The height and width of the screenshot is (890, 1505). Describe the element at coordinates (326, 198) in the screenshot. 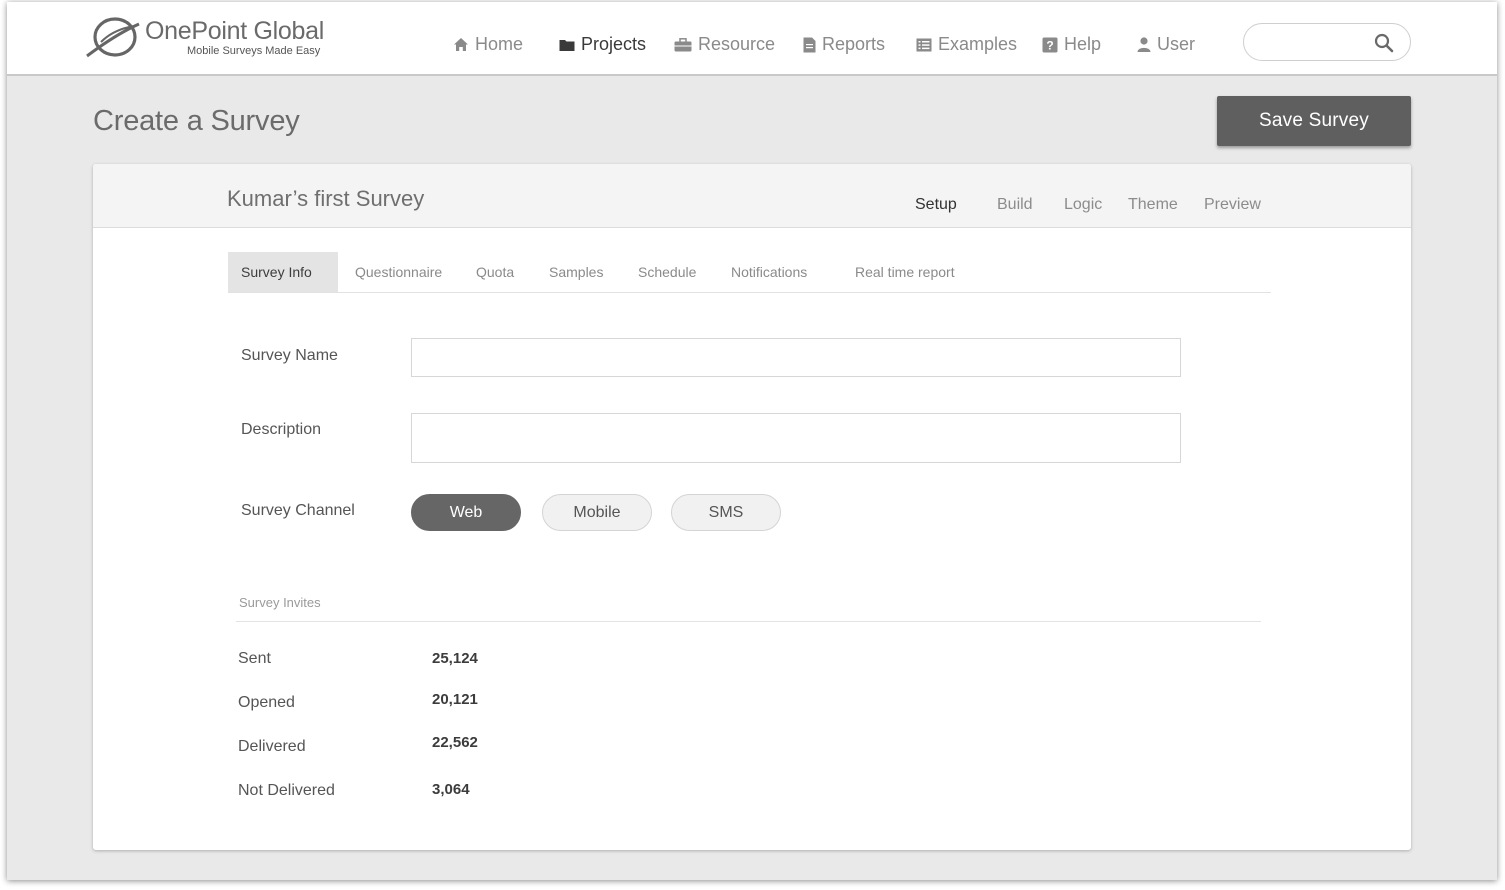

I see `survey-title: Kumar’s first Survey` at that location.